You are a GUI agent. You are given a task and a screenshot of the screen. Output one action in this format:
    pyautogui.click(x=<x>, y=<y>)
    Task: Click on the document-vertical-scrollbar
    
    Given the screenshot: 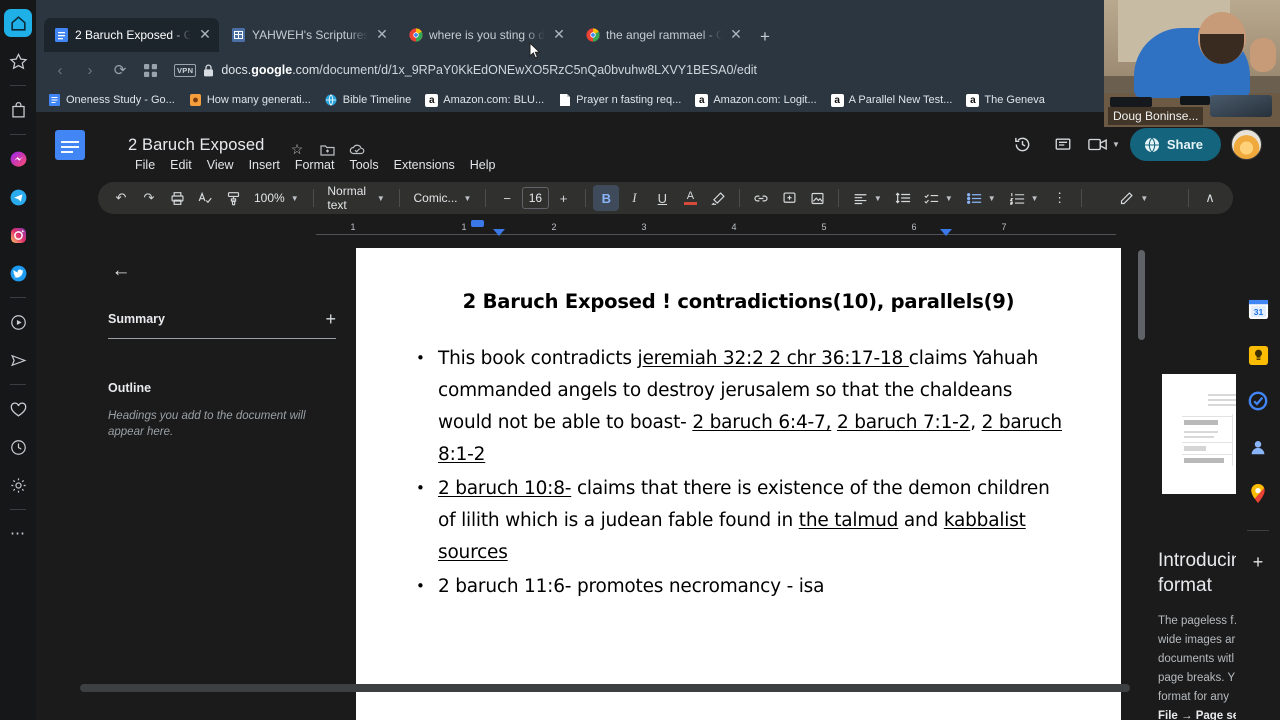 What is the action you would take?
    pyautogui.click(x=1141, y=484)
    